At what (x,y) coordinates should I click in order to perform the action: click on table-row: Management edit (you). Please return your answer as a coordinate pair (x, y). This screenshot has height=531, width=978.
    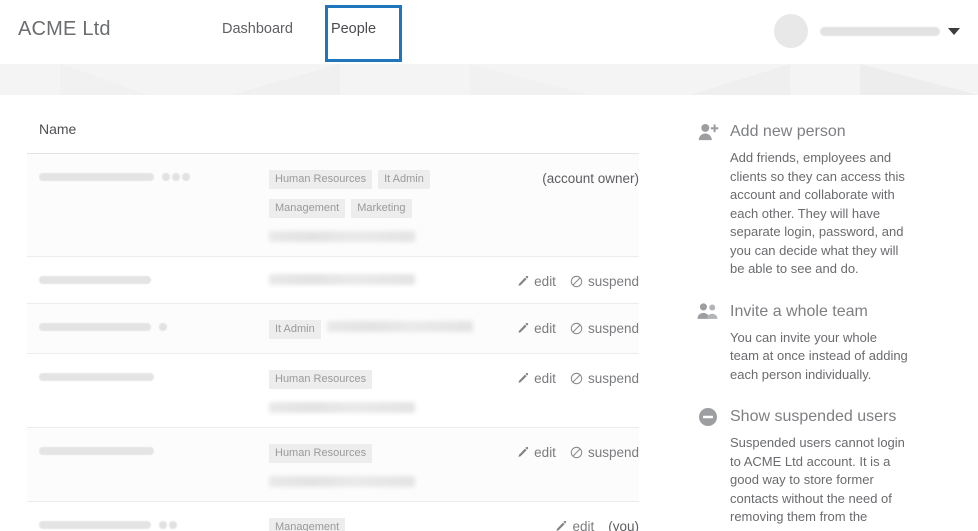
    Looking at the image, I should click on (333, 516).